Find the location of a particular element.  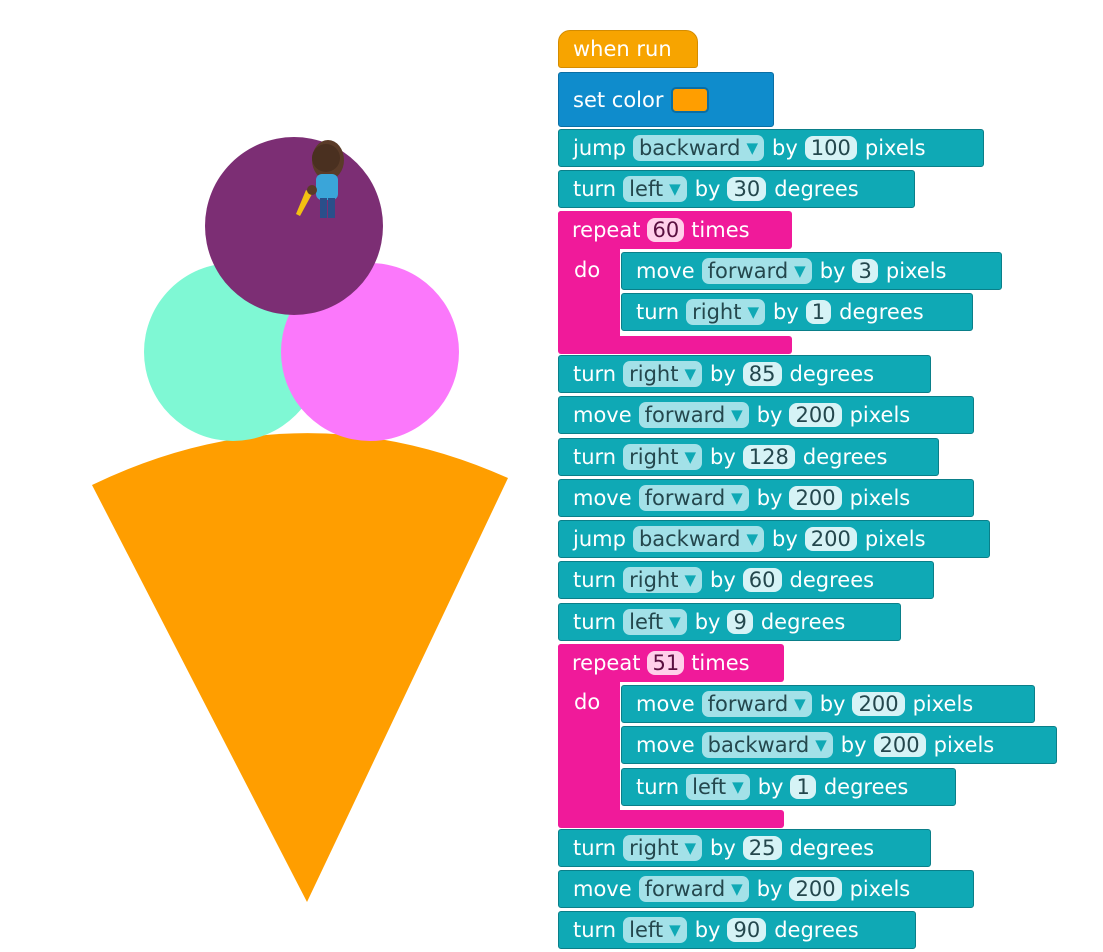

turn-right-block: turn right ▼ by 1 degrees is located at coordinates (797, 312).